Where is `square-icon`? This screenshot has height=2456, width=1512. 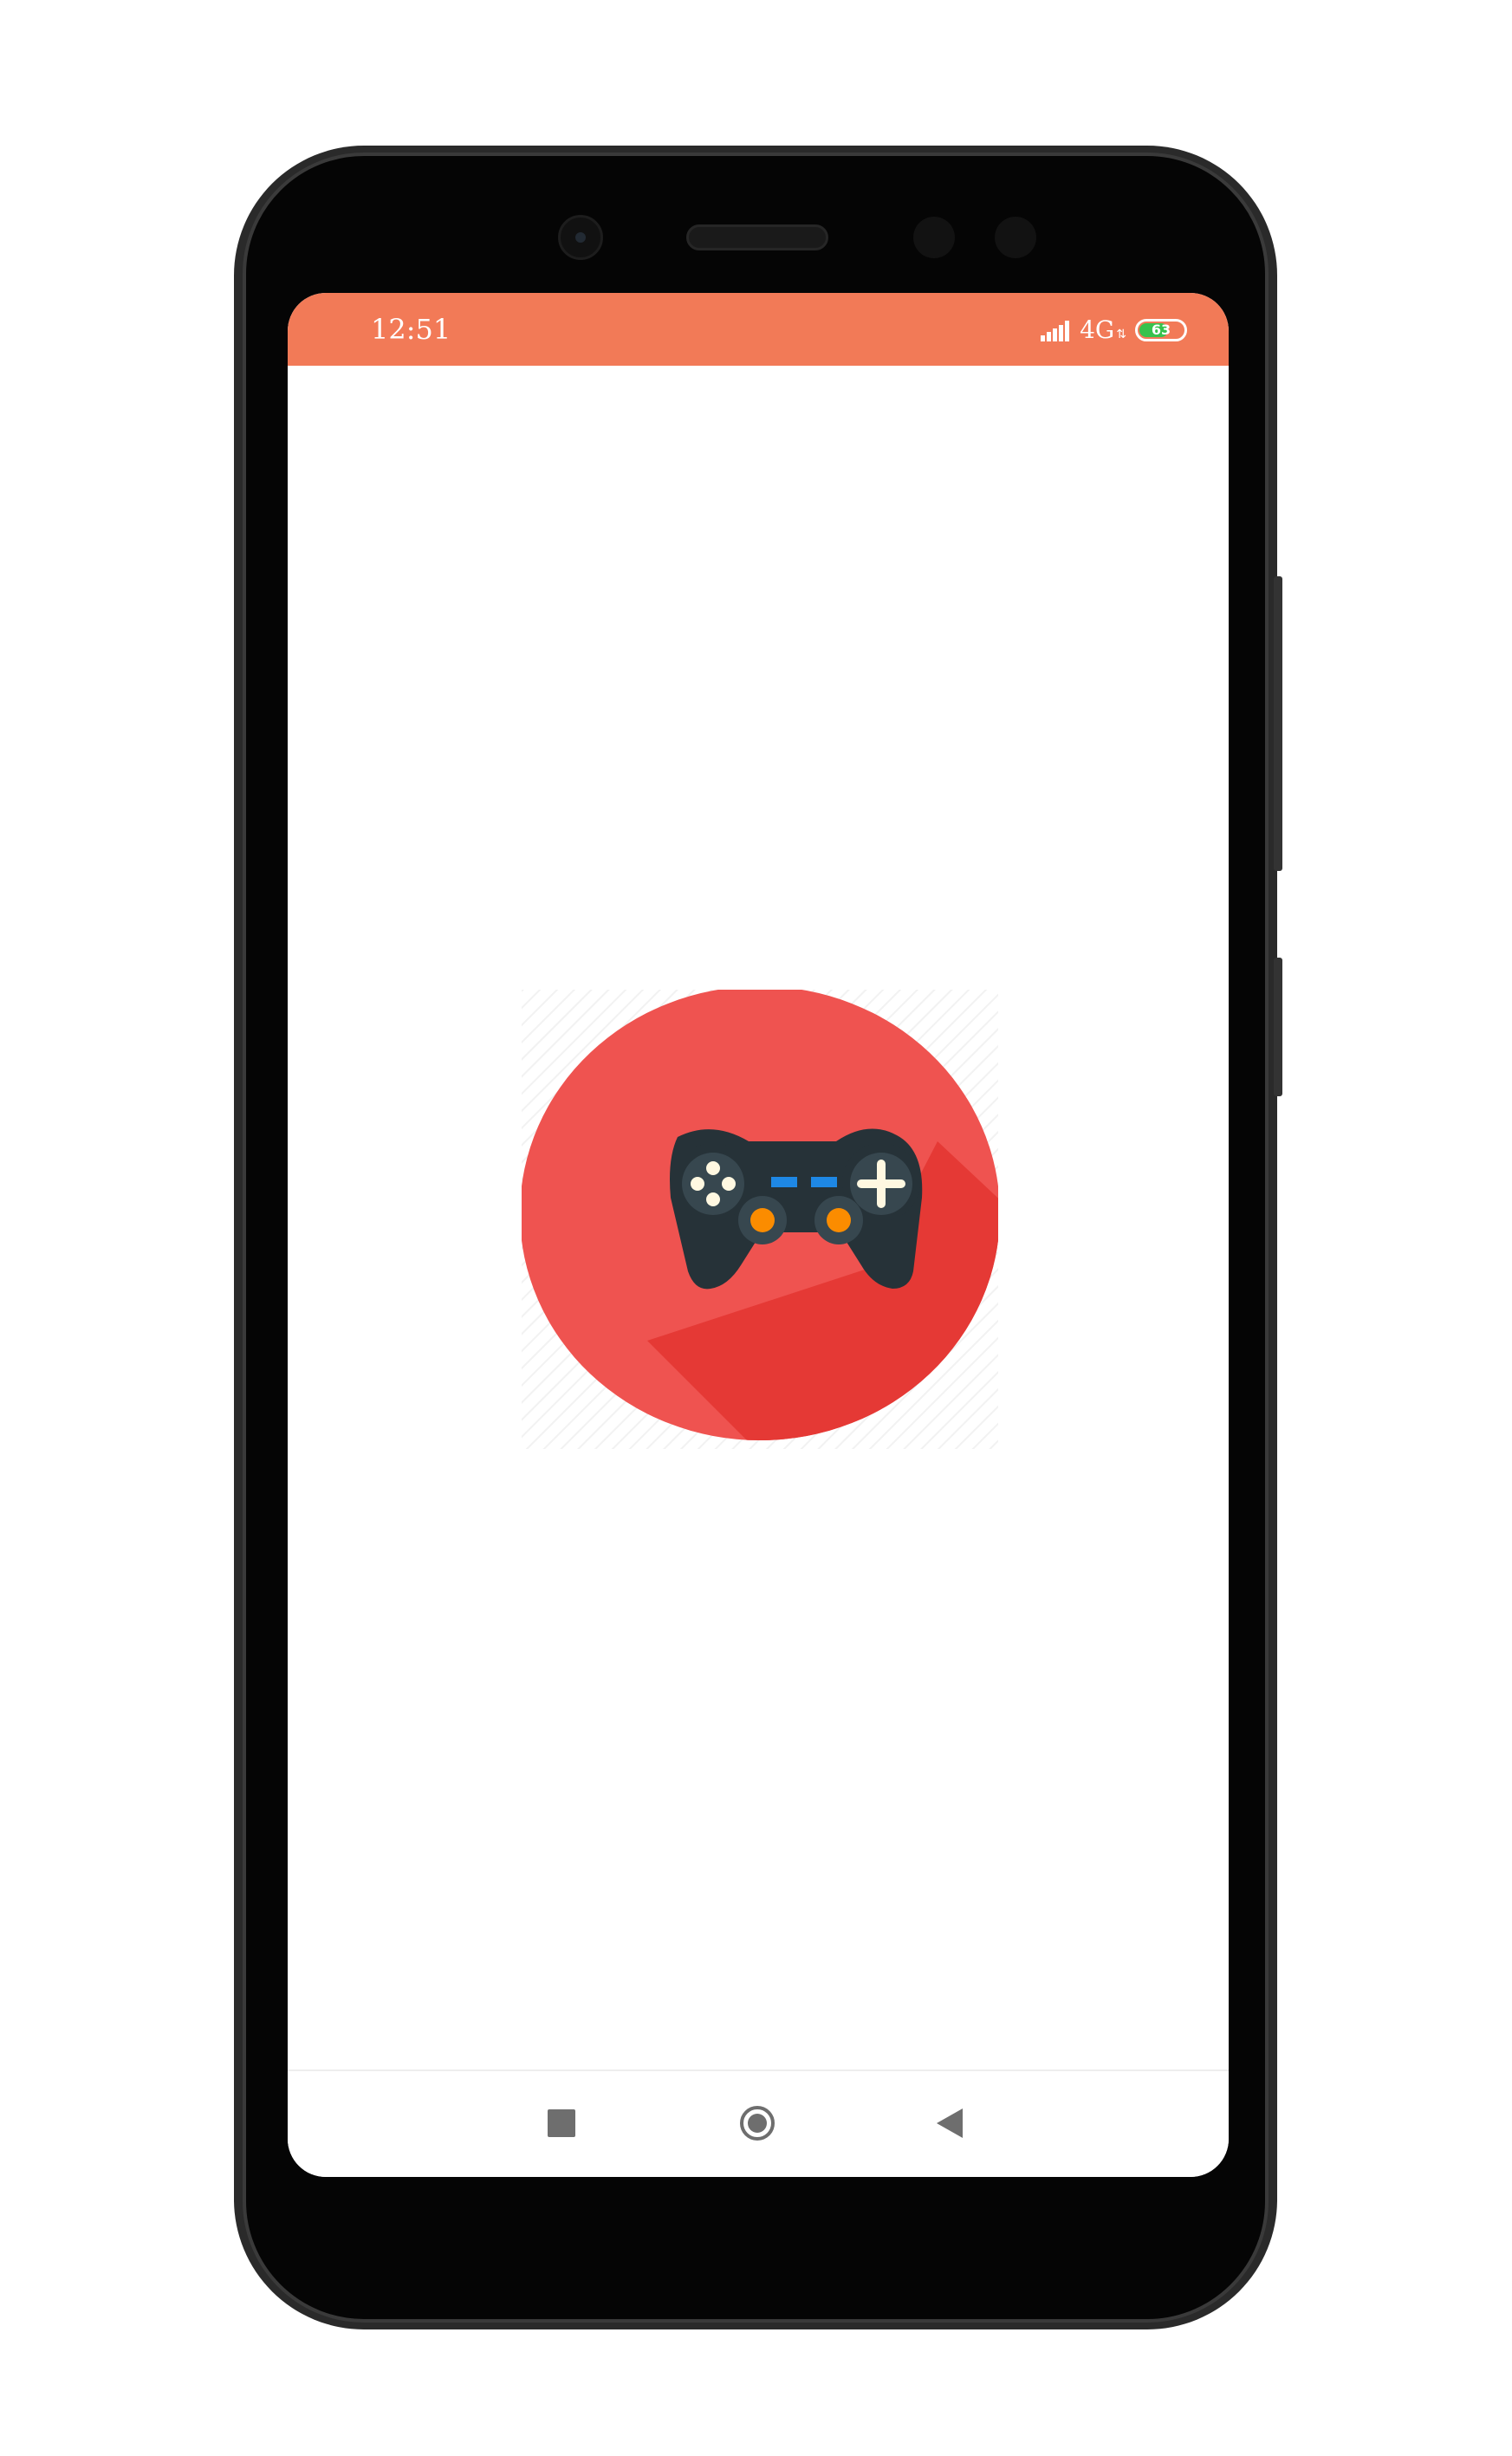 square-icon is located at coordinates (561, 2123).